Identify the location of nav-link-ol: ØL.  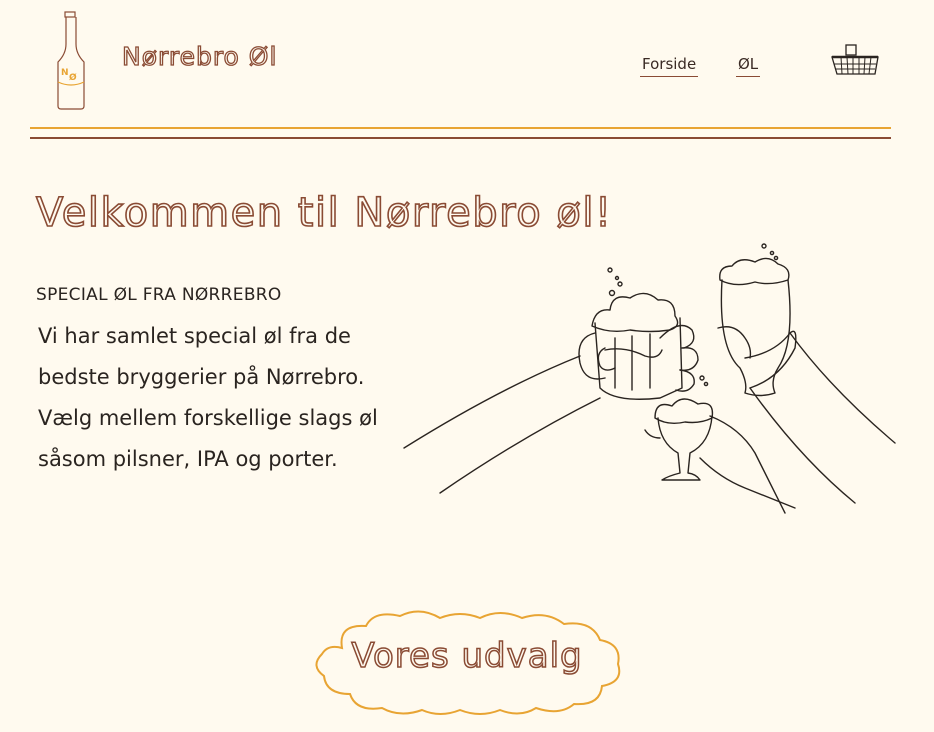
(748, 66).